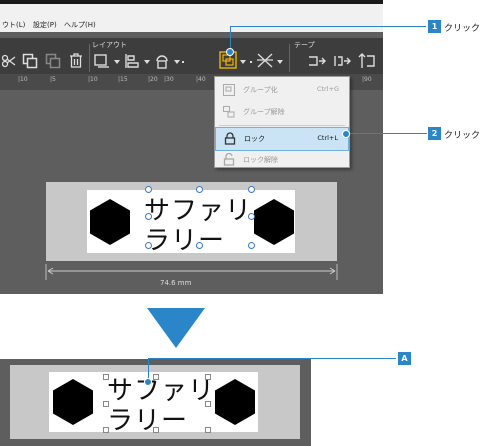 This screenshot has width=491, height=446. I want to click on callout-badge-2: 2, so click(434, 133).